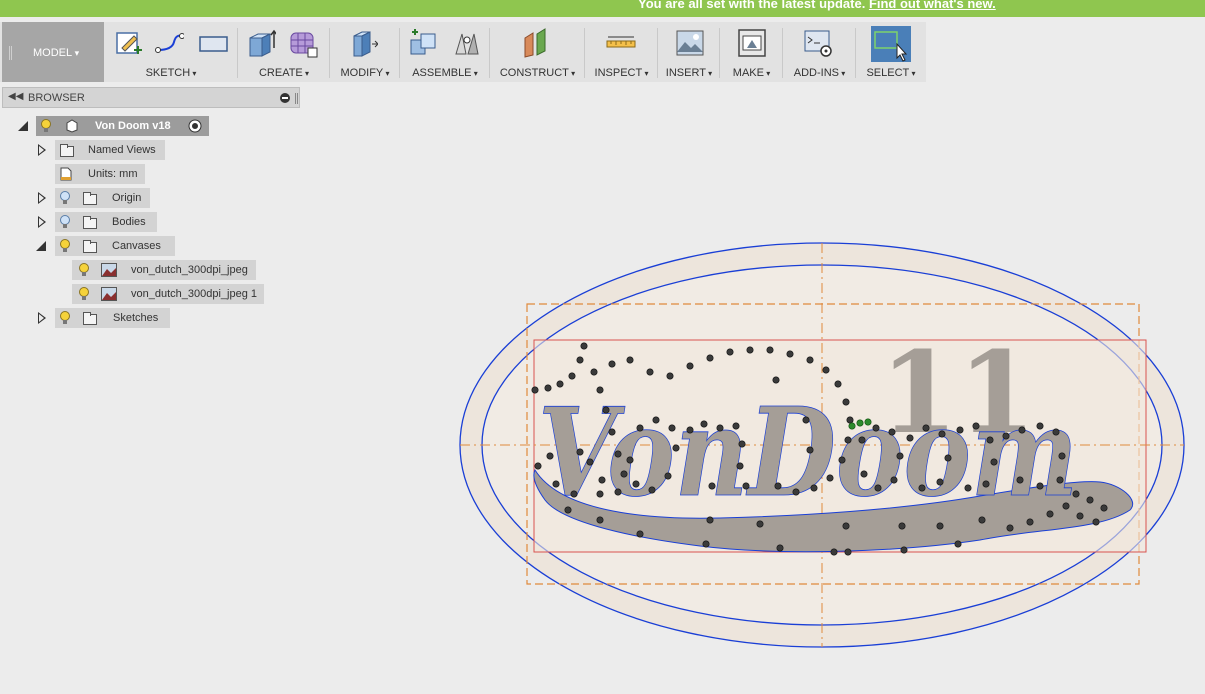 This screenshot has height=694, width=1205. I want to click on panel-resize-grip, so click(296, 98).